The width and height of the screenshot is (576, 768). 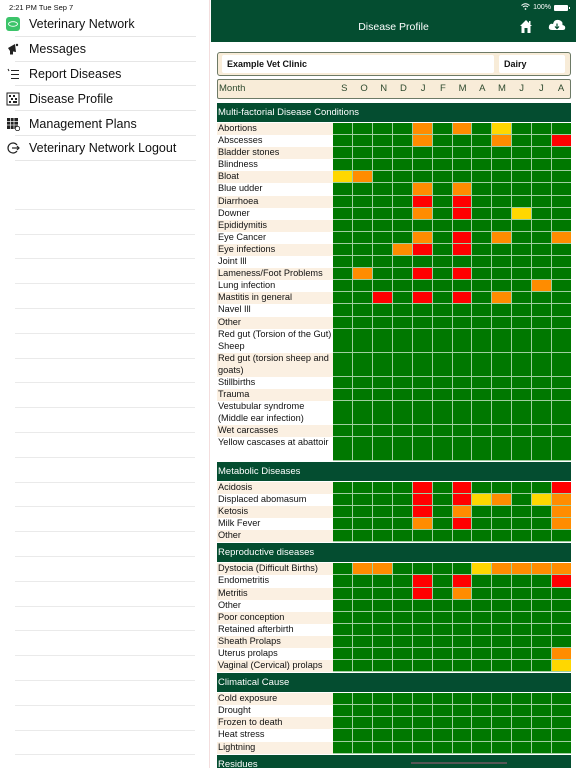 I want to click on download-button, so click(x=557, y=25).